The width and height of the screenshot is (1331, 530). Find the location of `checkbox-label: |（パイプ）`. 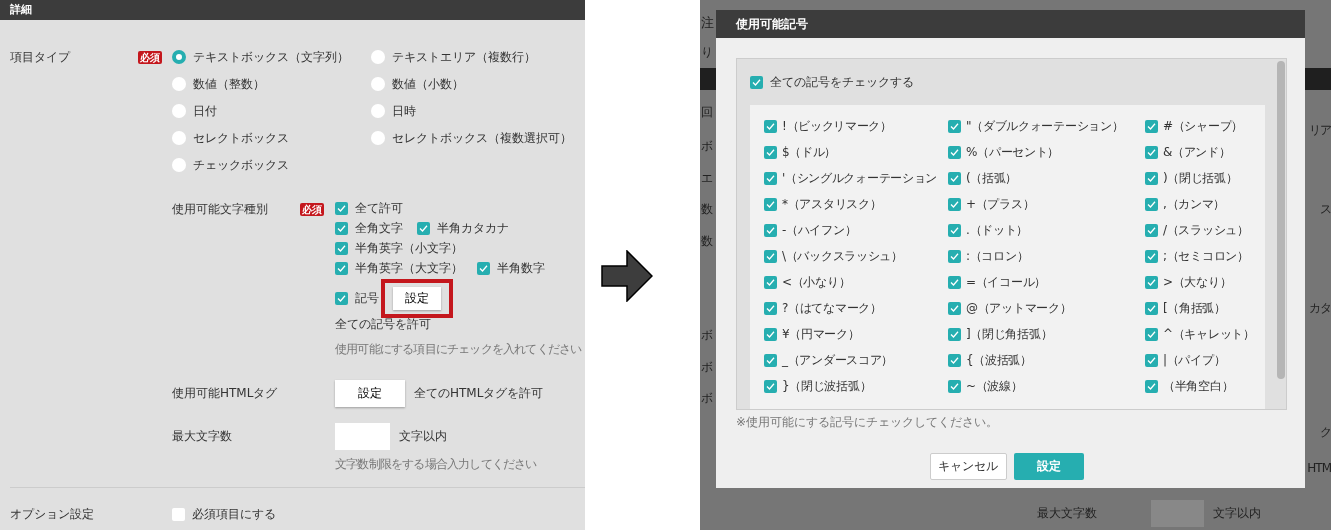

checkbox-label: |（パイプ） is located at coordinates (1194, 360).